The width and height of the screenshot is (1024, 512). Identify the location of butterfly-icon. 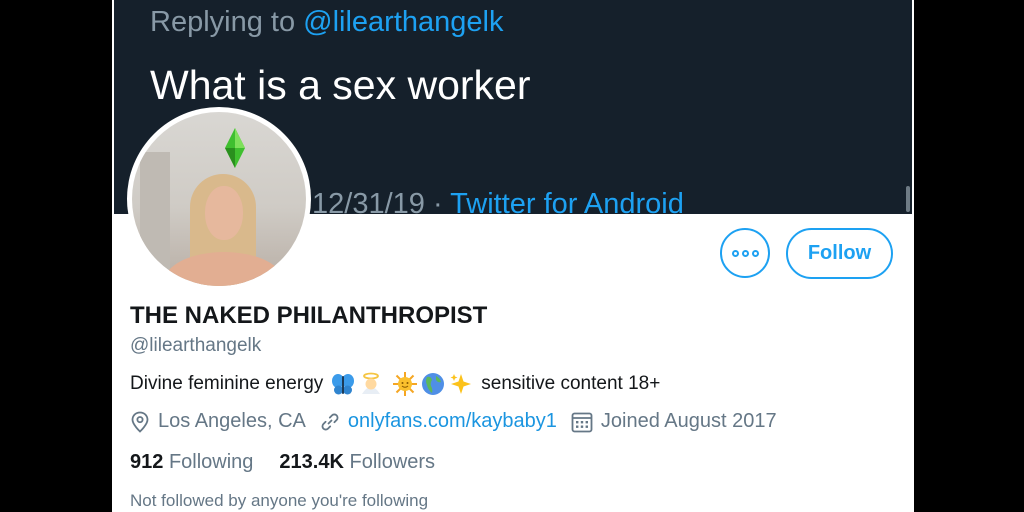
(343, 384).